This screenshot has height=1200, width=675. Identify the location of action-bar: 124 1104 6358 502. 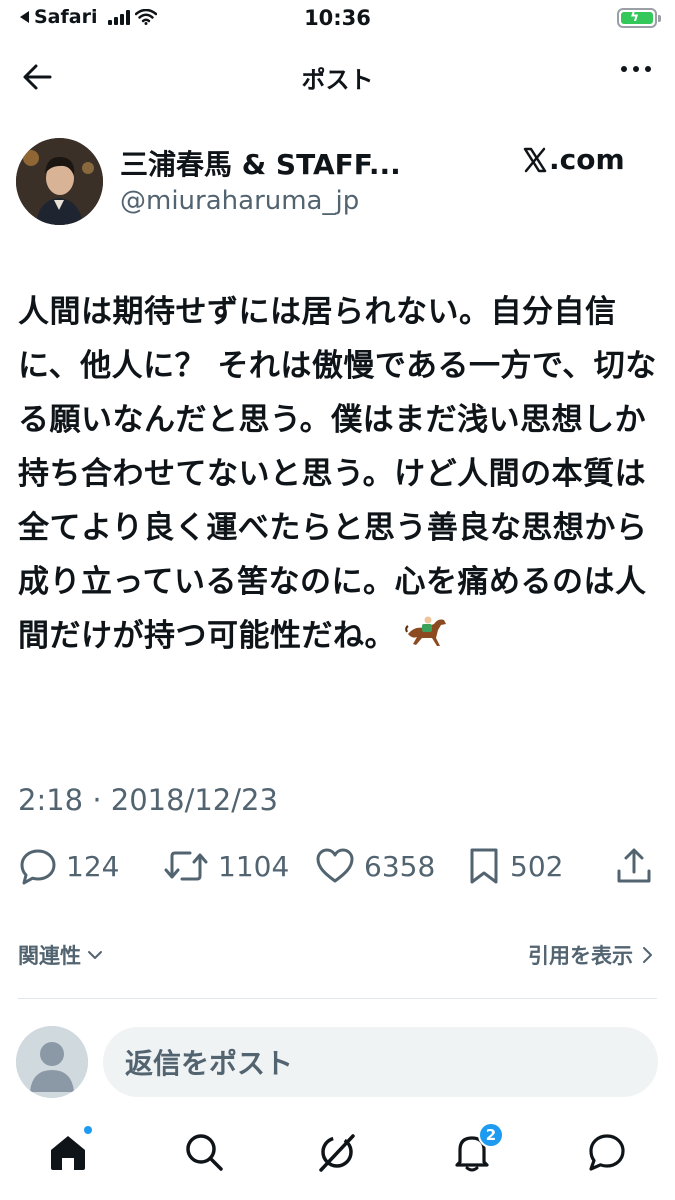
(337, 871).